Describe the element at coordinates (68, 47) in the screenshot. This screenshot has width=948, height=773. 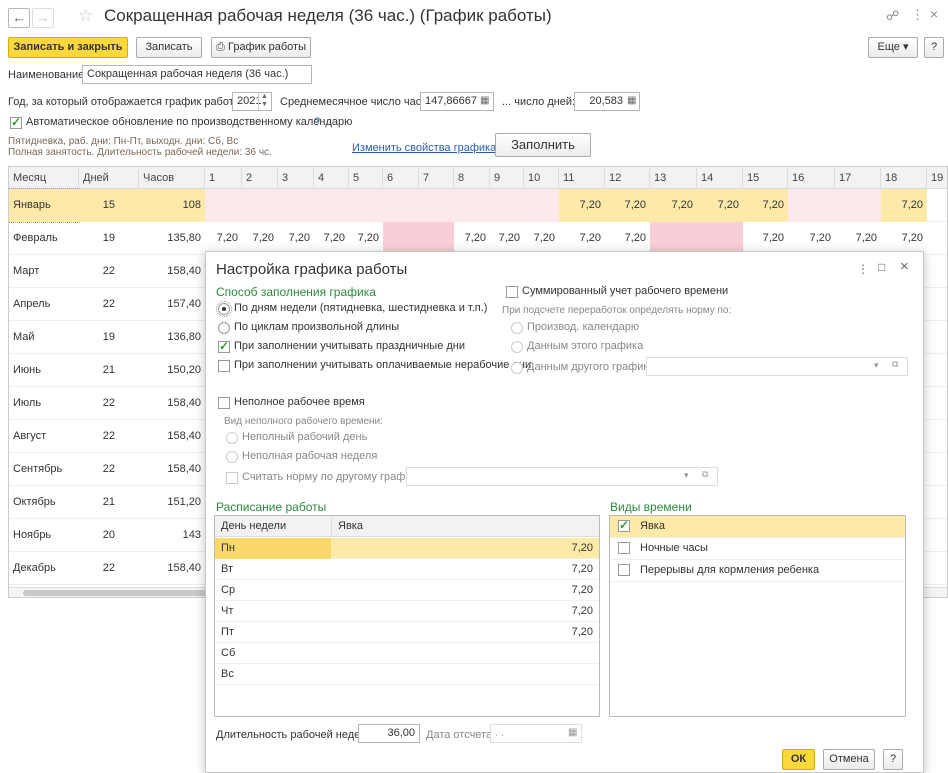
I see `save-close-button: Записать и закрыть` at that location.